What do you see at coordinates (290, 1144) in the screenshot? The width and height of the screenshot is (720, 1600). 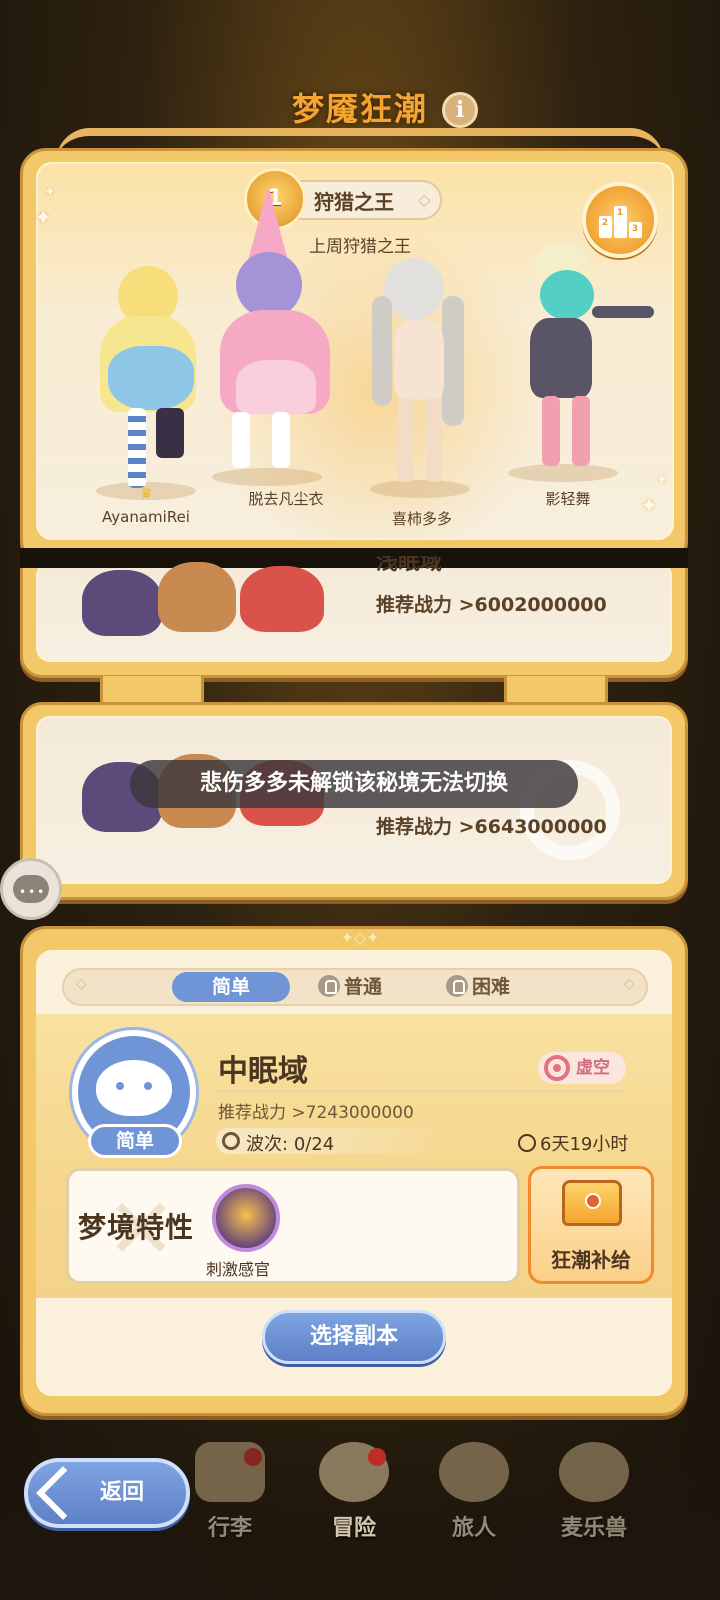 I see `wave-counter: 波次: 0/24` at bounding box center [290, 1144].